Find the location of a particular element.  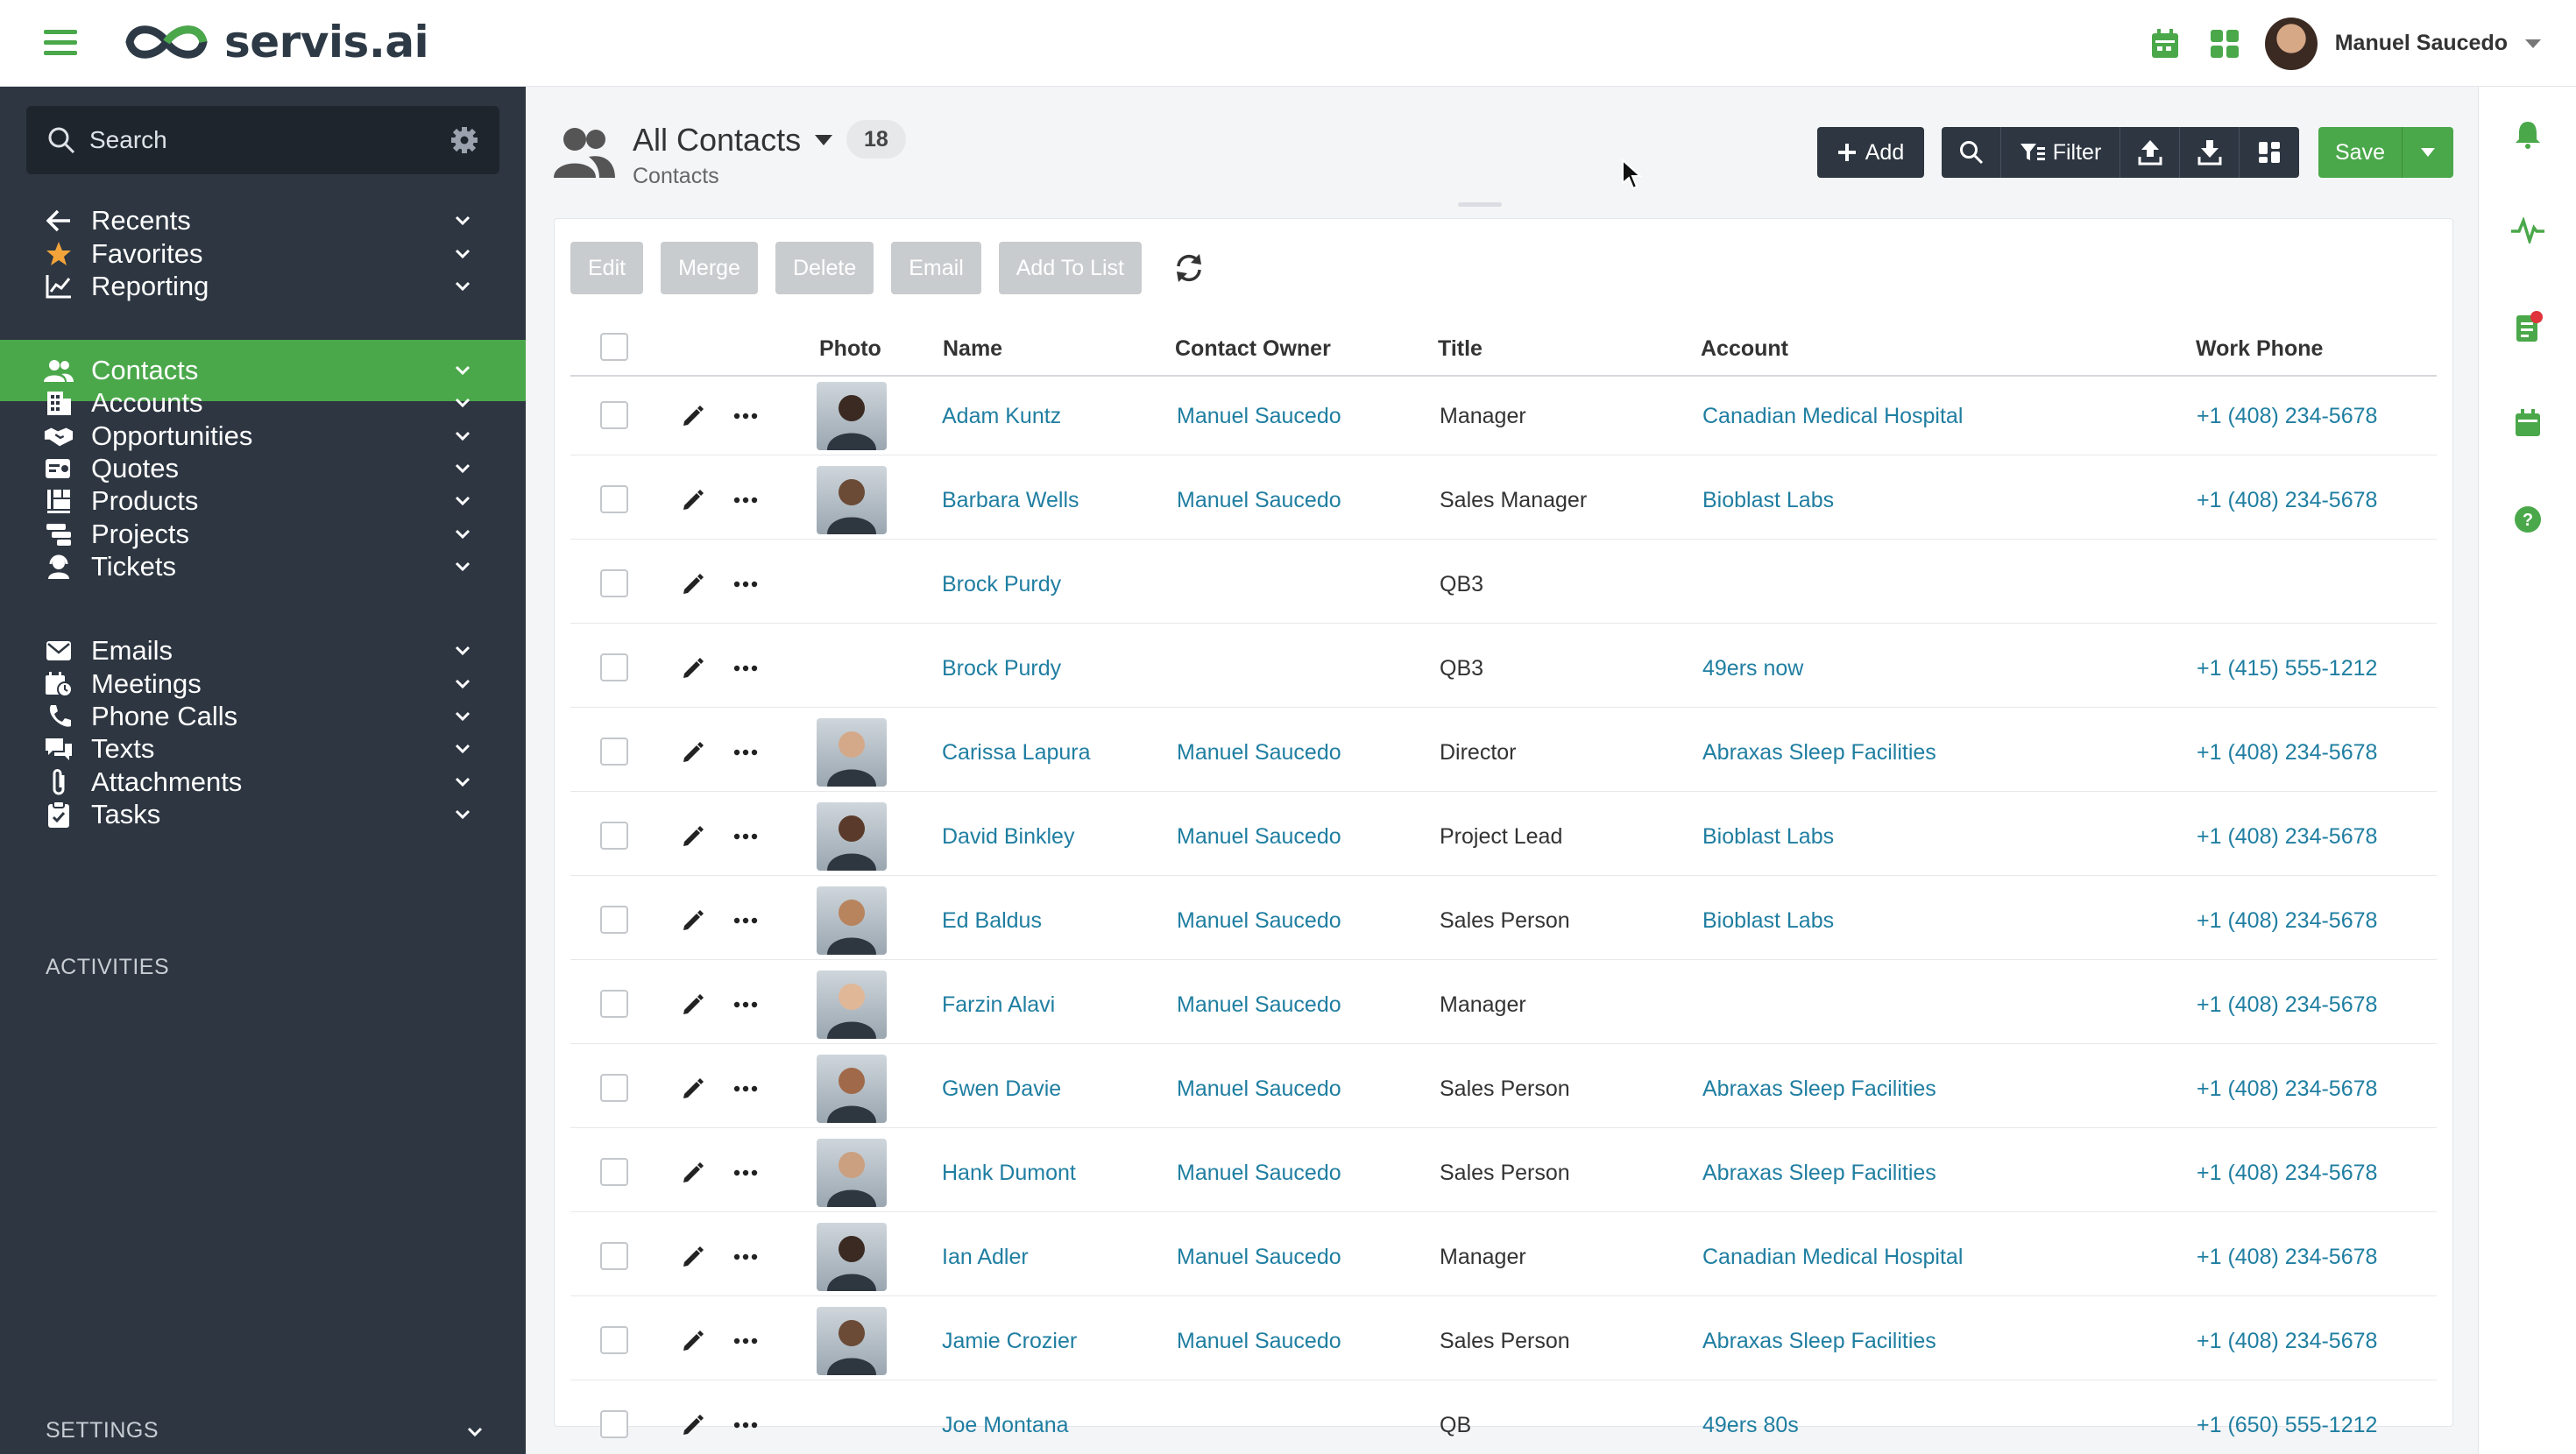

hamburger-menu-icon is located at coordinates (60, 43).